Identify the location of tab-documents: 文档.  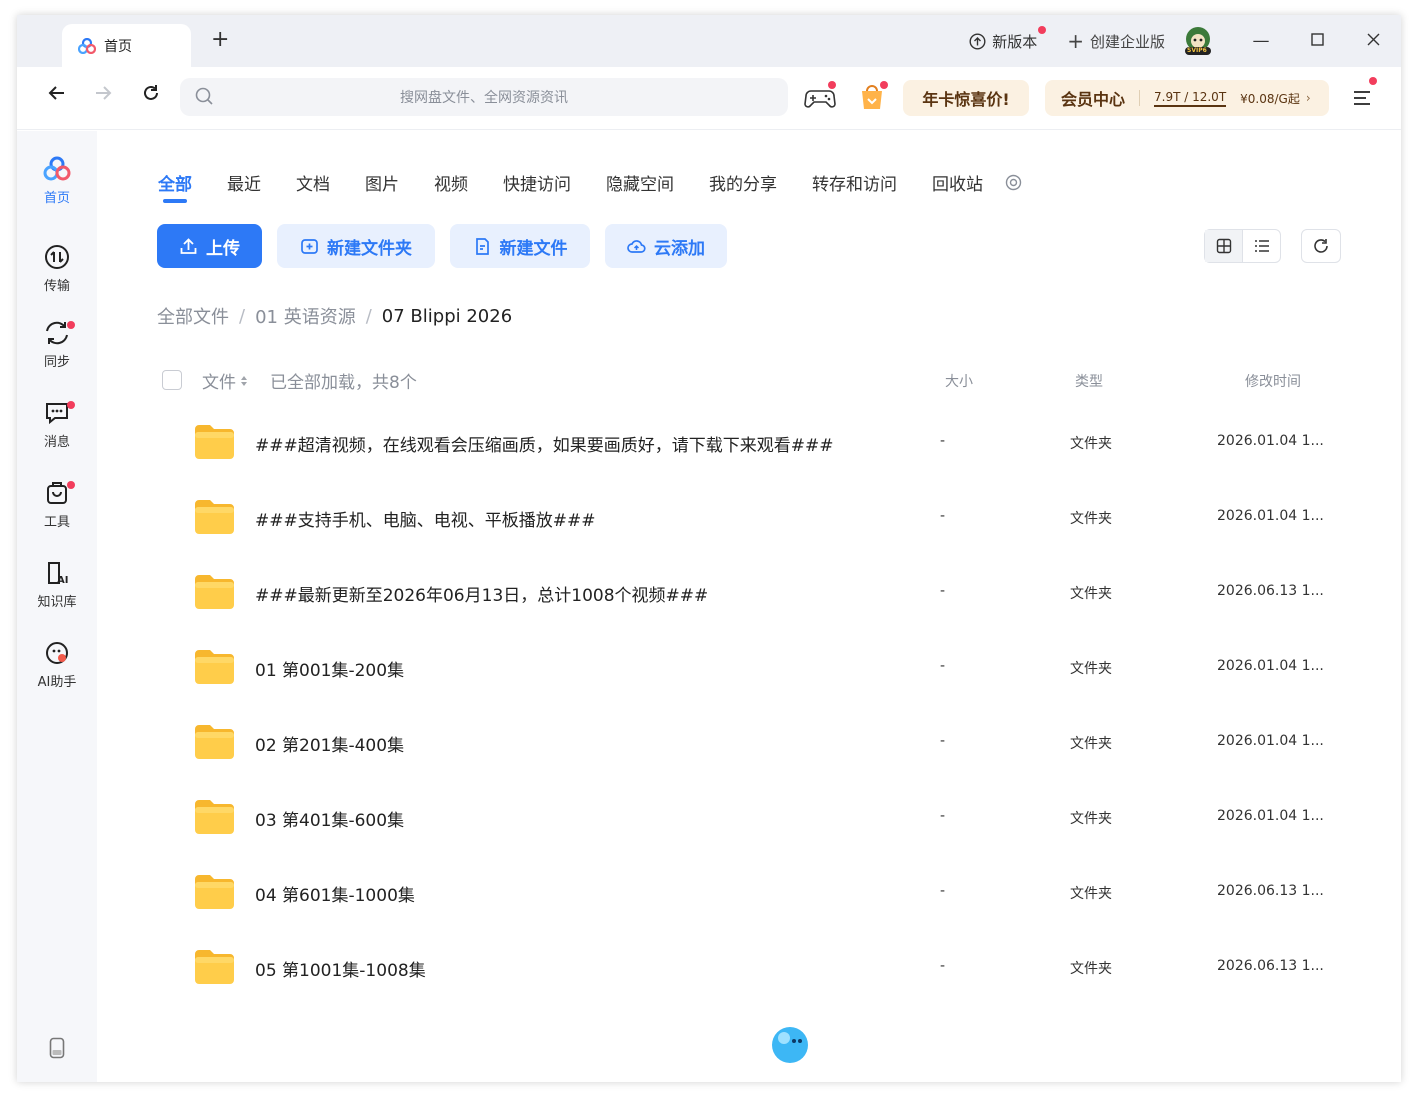
(313, 182).